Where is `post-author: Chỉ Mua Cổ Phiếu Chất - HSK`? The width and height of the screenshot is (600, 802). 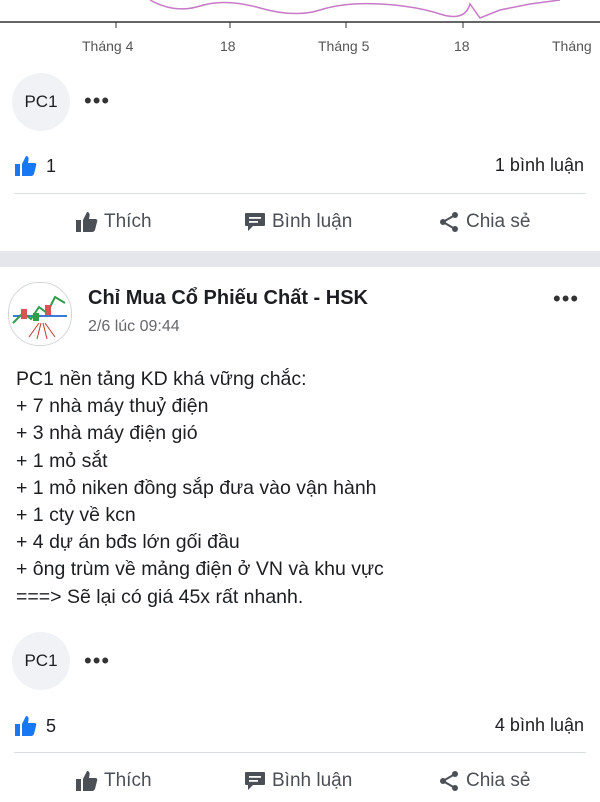 post-author: Chỉ Mua Cổ Phiếu Chất - HSK is located at coordinates (228, 298).